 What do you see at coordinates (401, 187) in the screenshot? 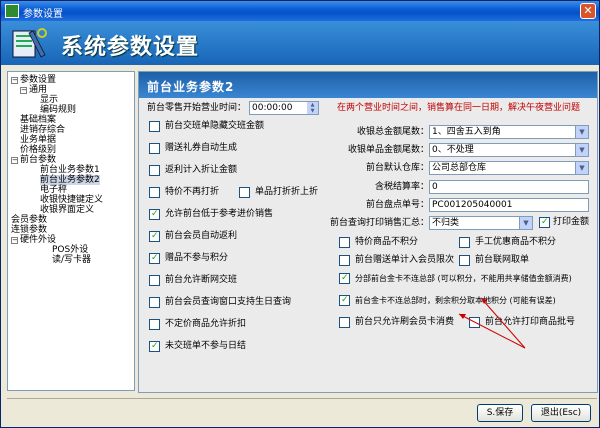
I see `field-label: 含税结算率：` at bounding box center [401, 187].